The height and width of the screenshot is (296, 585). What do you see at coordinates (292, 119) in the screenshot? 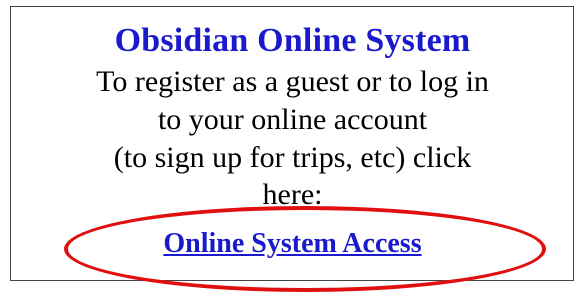
I see `instruction-line-2: to your online account` at bounding box center [292, 119].